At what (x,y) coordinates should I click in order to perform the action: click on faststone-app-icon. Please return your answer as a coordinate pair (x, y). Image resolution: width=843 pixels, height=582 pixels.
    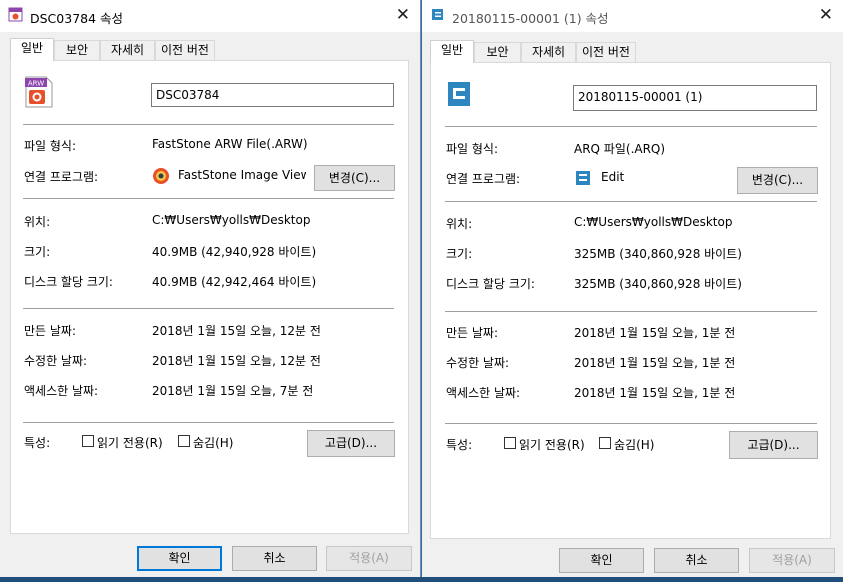
    Looking at the image, I should click on (161, 176).